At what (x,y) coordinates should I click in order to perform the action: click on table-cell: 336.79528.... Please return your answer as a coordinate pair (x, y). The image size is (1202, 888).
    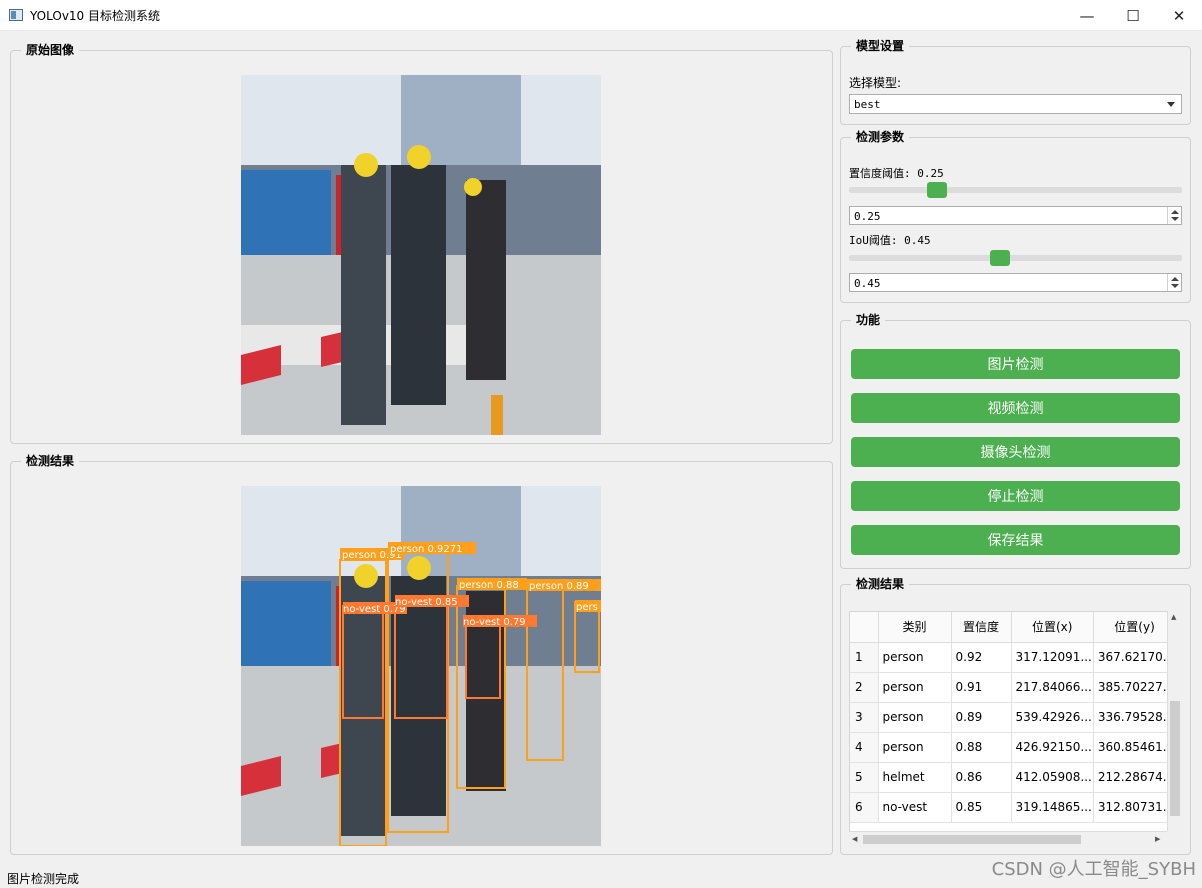
    Looking at the image, I should click on (1135, 717).